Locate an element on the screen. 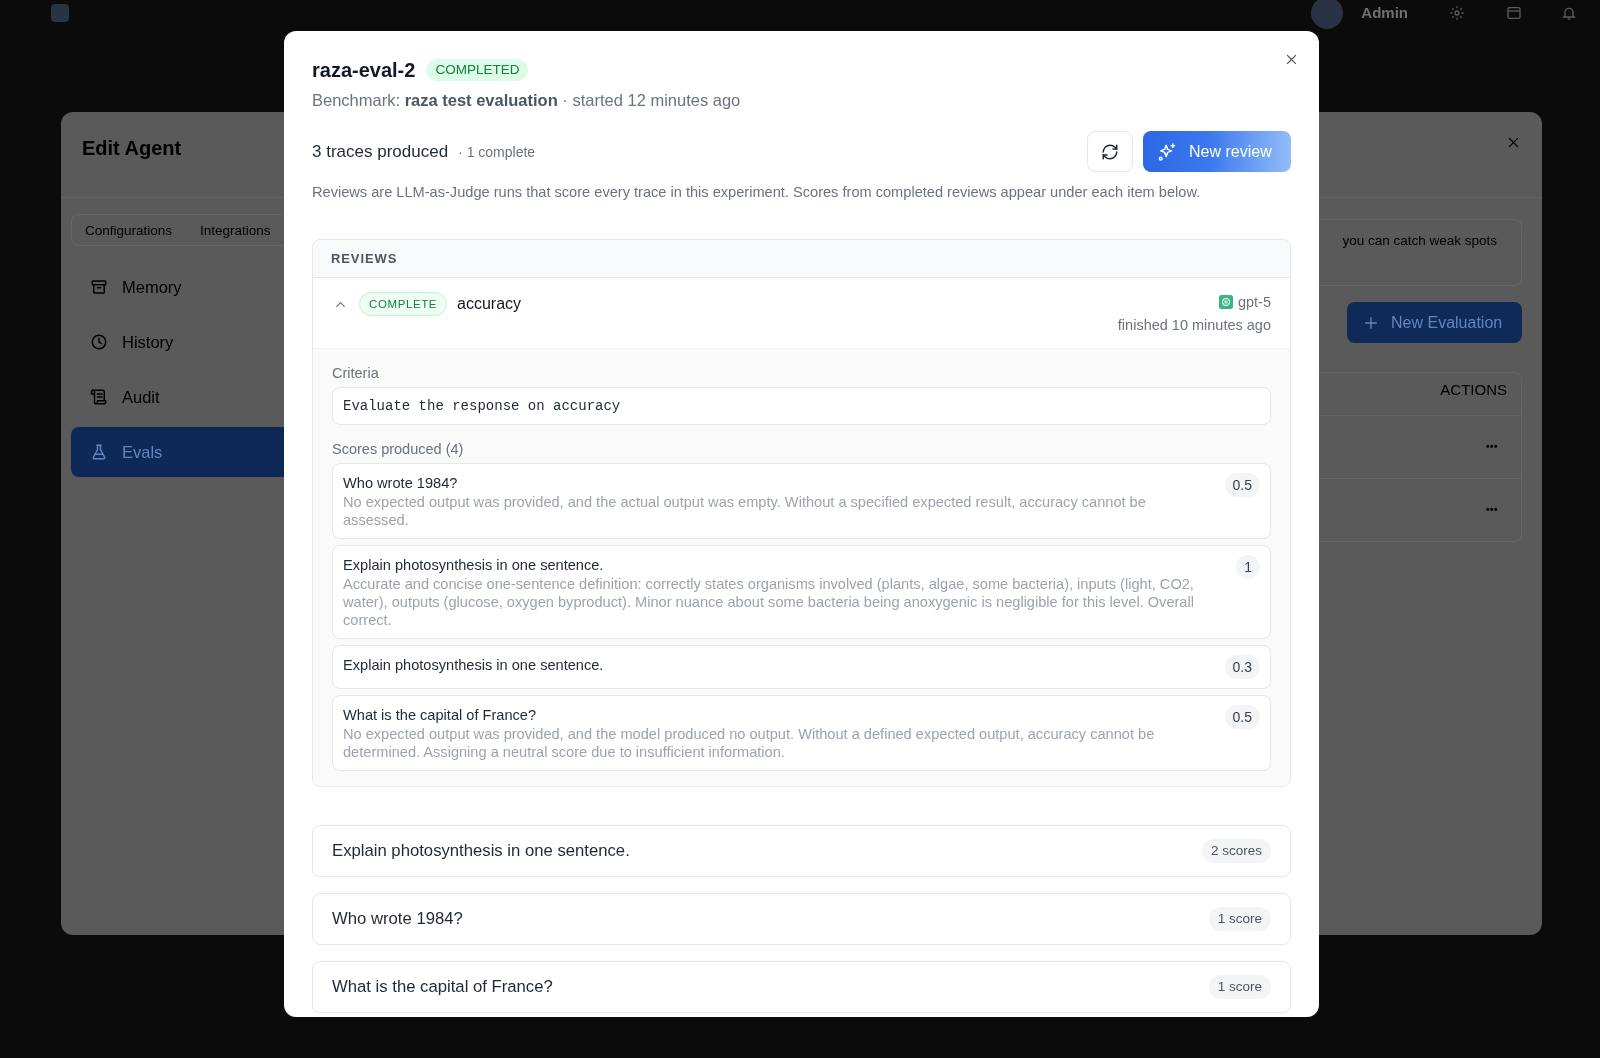 Image resolution: width=1600 pixels, height=1058 pixels. dialog-title: raza-eval-2 is located at coordinates (364, 70).